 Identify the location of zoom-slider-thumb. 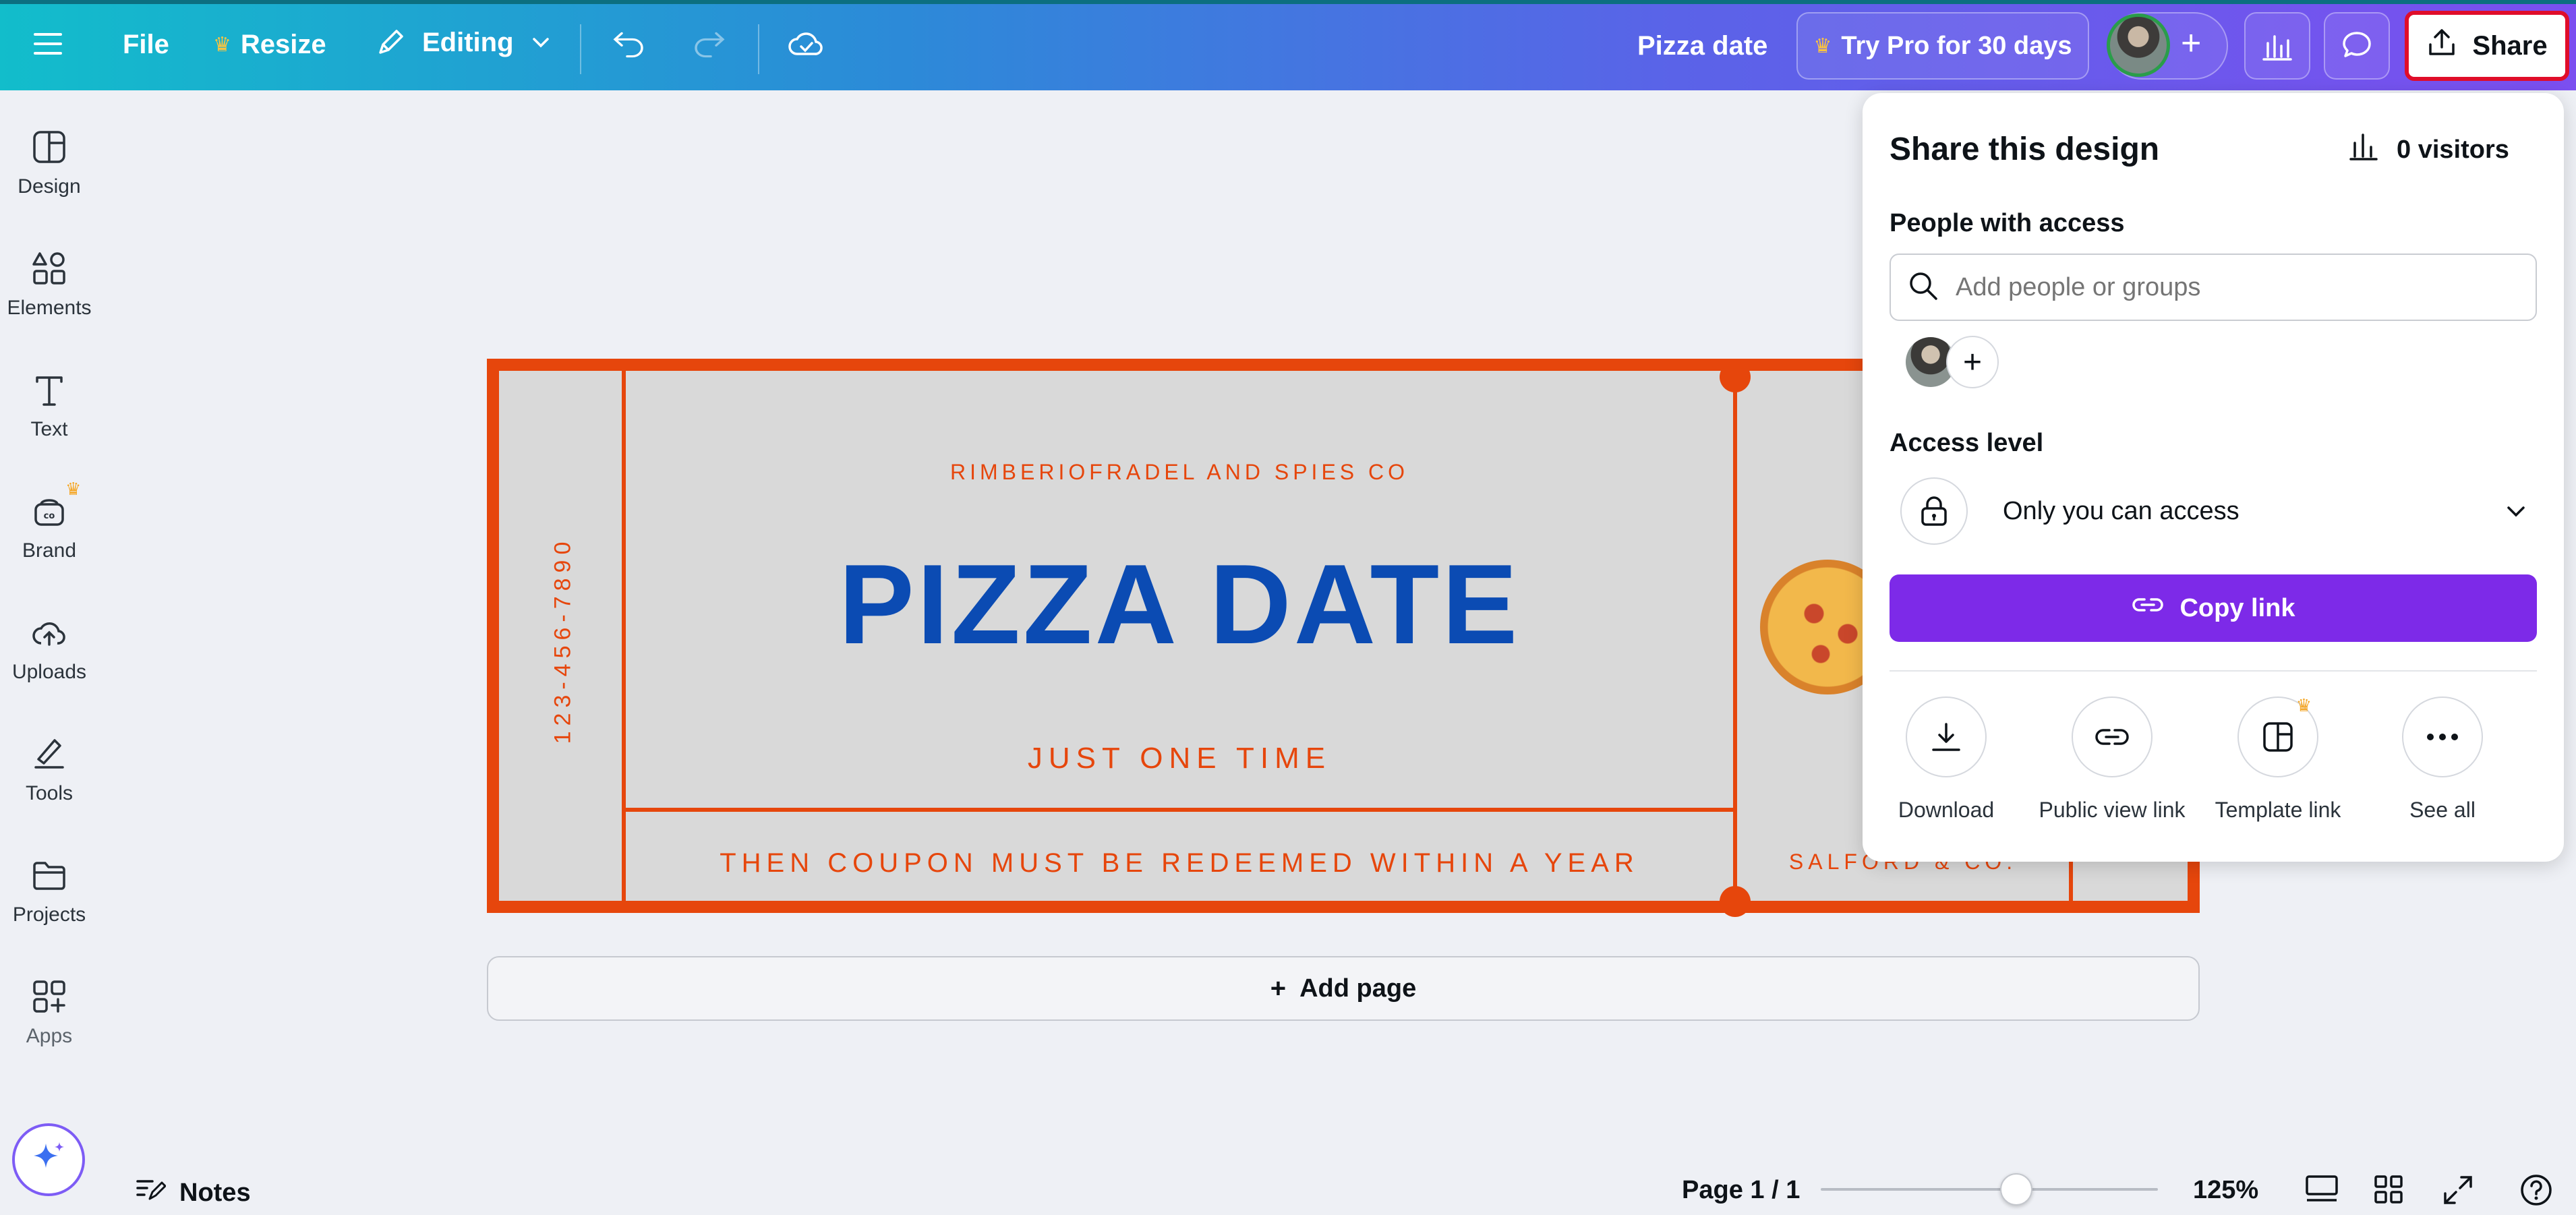
(2016, 1189).